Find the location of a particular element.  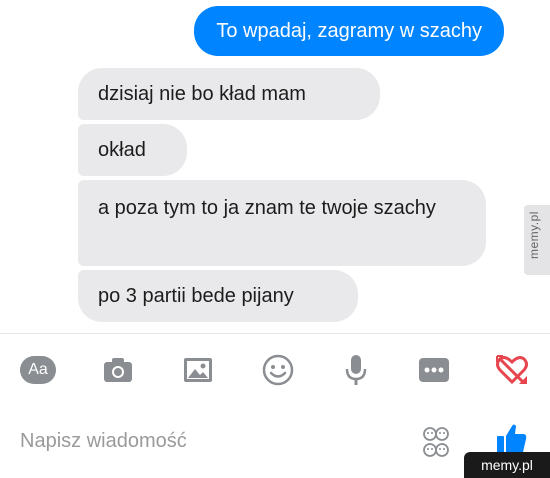

corner-watermark-text: memy.pl is located at coordinates (507, 465).